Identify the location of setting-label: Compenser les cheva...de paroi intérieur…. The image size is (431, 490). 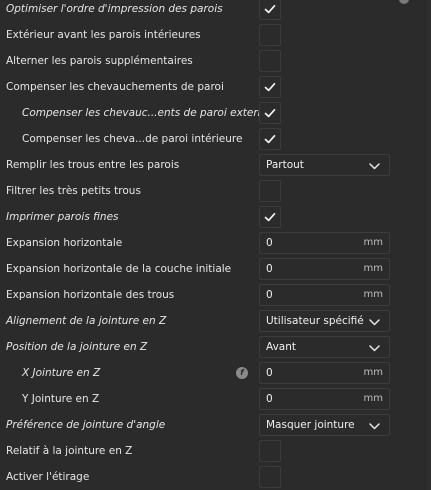
(132, 139).